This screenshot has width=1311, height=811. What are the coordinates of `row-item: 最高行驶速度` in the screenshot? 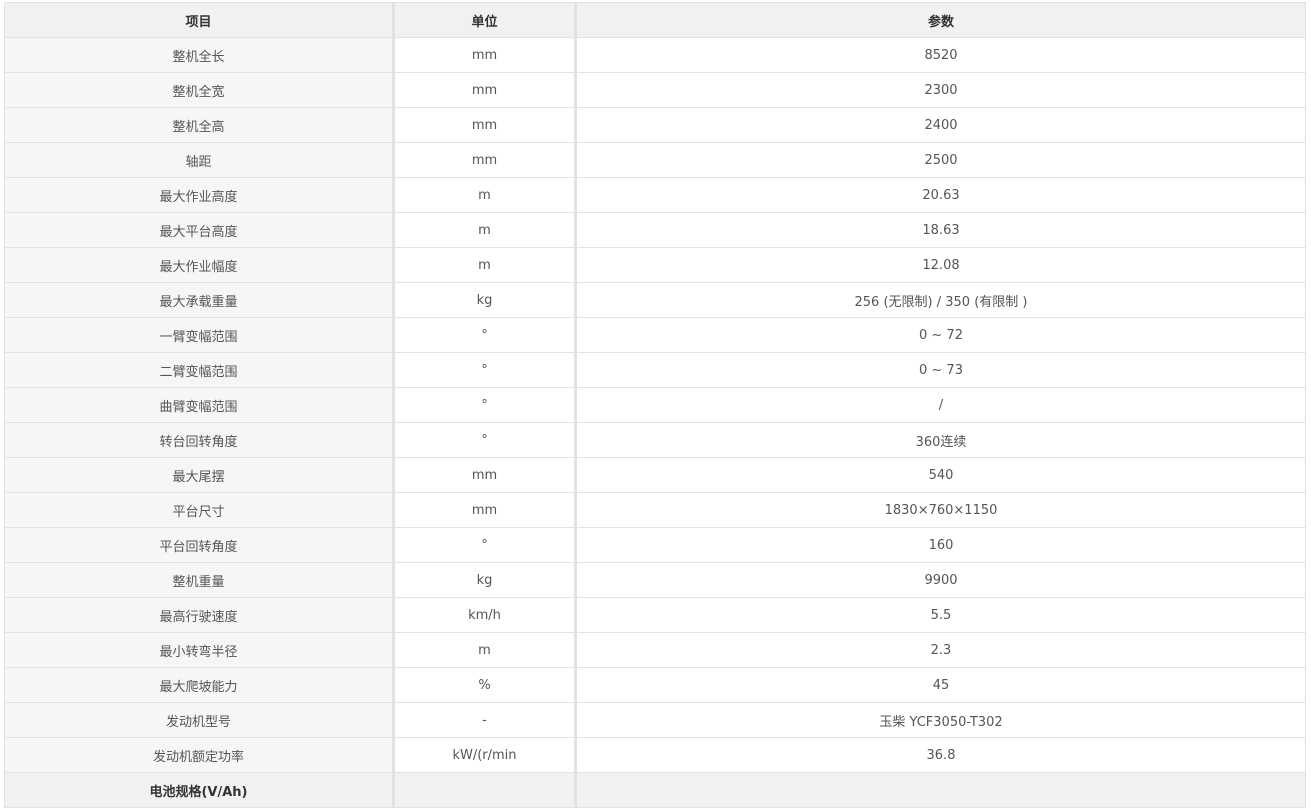 It's located at (199, 615).